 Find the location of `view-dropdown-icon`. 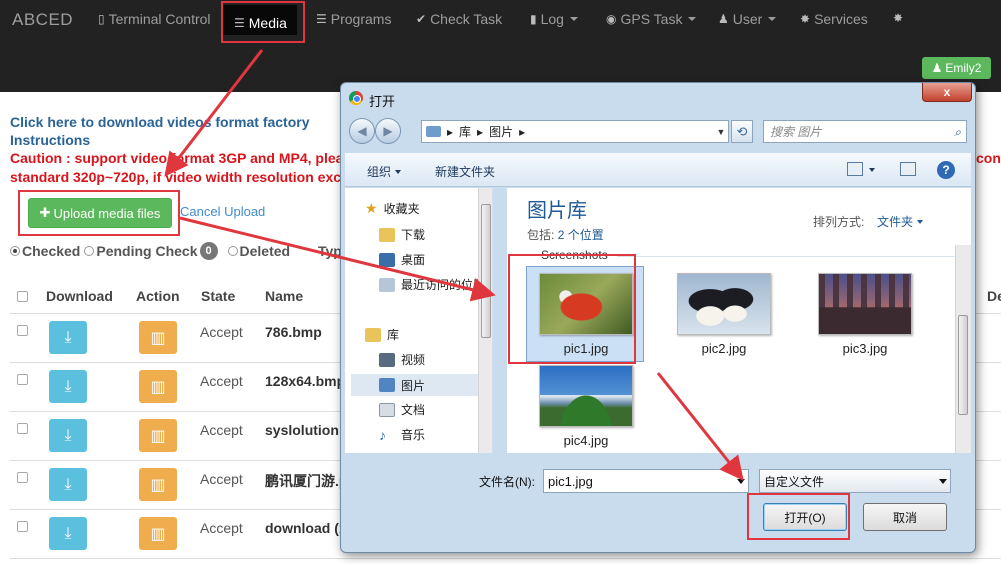

view-dropdown-icon is located at coordinates (872, 170).